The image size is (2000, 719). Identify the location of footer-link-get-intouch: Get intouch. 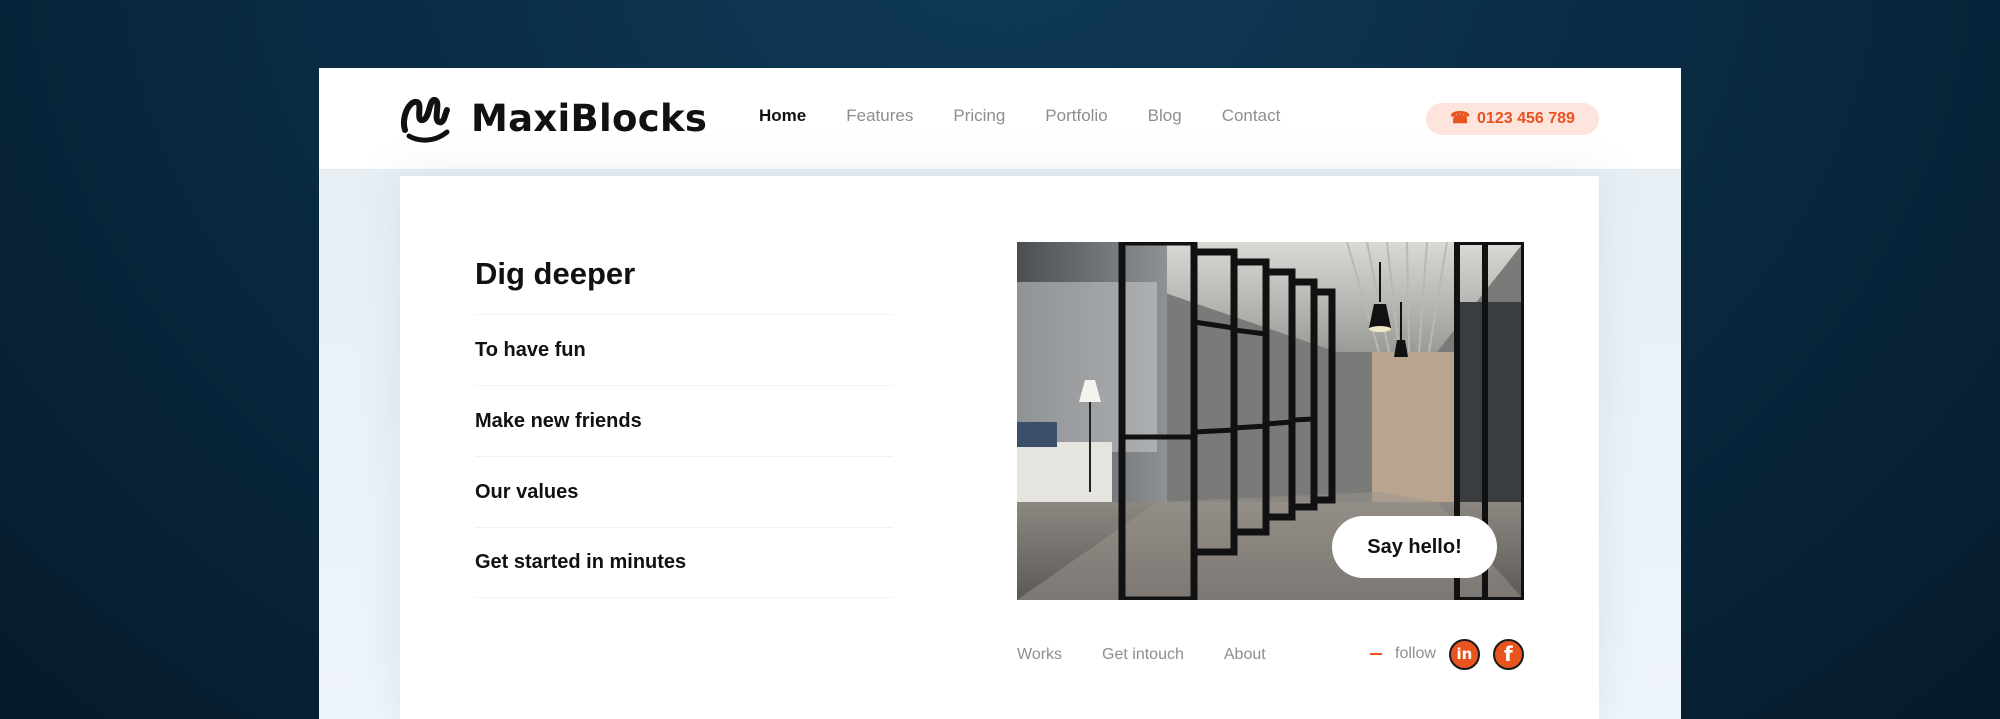
(1143, 655).